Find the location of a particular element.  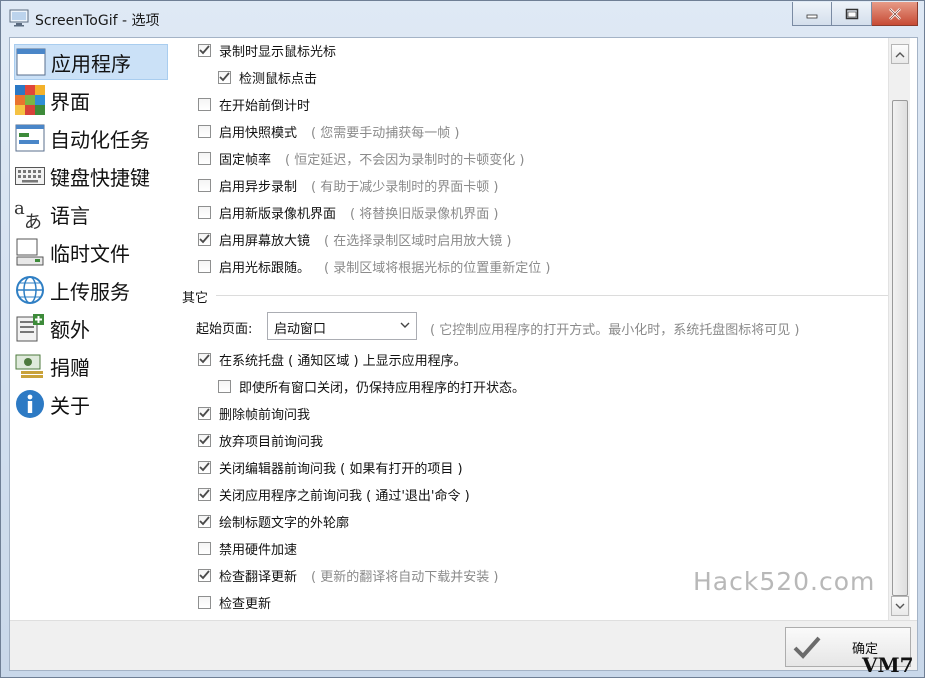

sidebar-item-application: 应用程序 is located at coordinates (91, 62).